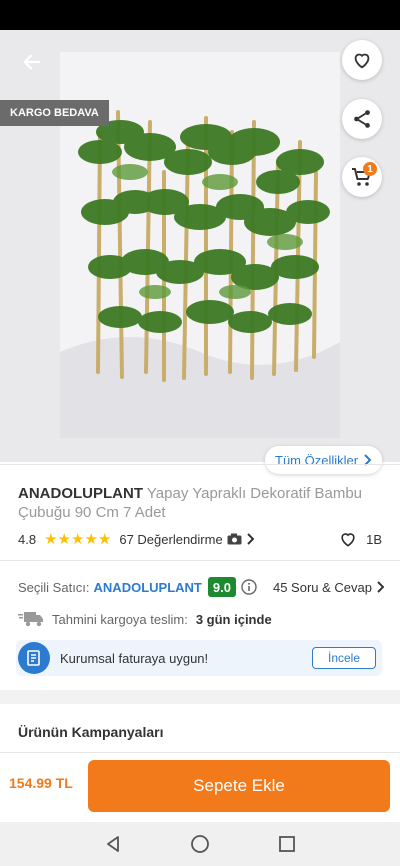  Describe the element at coordinates (374, 539) in the screenshot. I see `favorite-count-value: 1B` at that location.